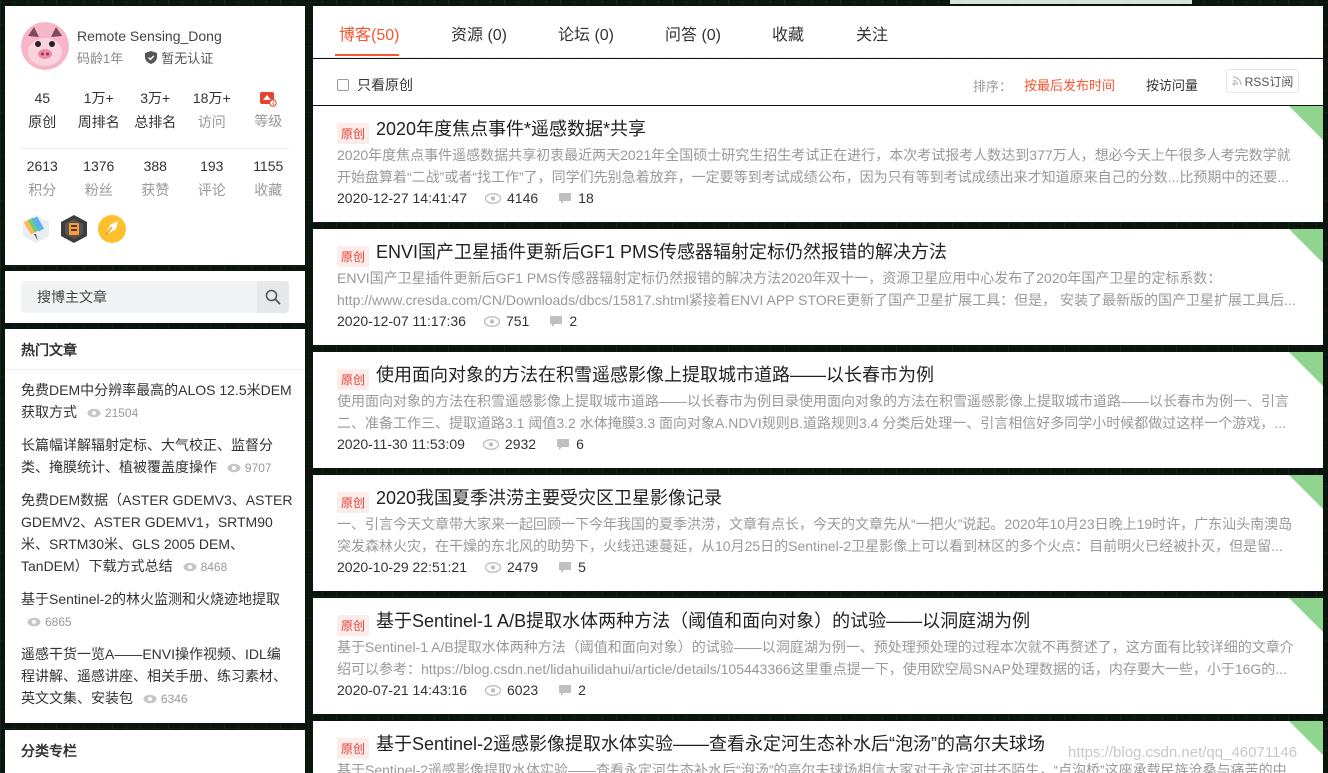 Image resolution: width=1328 pixels, height=773 pixels. What do you see at coordinates (523, 567) in the screenshot?
I see `views-count: 2479` at bounding box center [523, 567].